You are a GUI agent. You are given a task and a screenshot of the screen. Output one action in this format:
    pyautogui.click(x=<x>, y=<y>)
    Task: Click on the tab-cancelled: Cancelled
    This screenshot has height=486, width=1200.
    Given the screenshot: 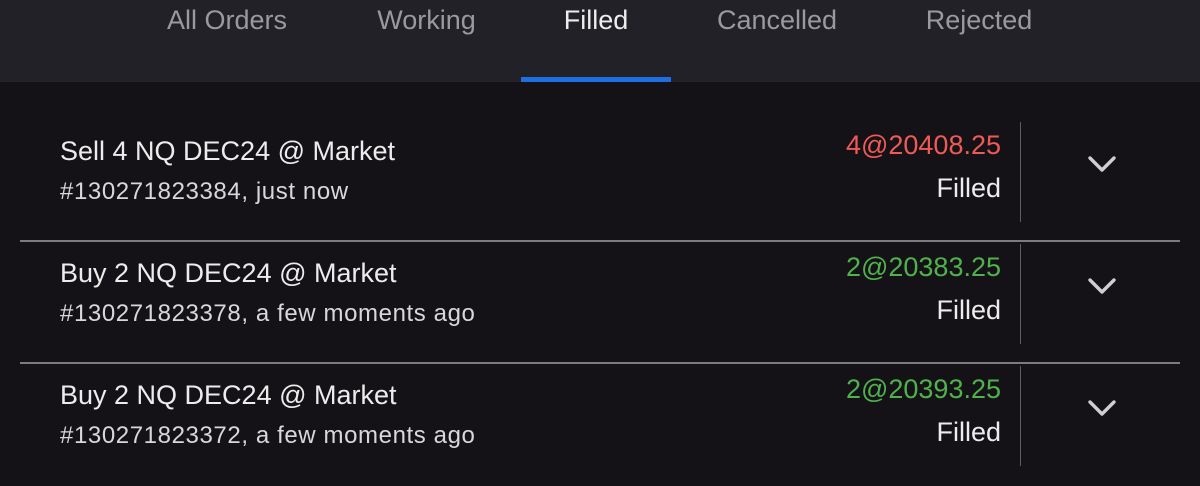 What is the action you would take?
    pyautogui.click(x=777, y=41)
    